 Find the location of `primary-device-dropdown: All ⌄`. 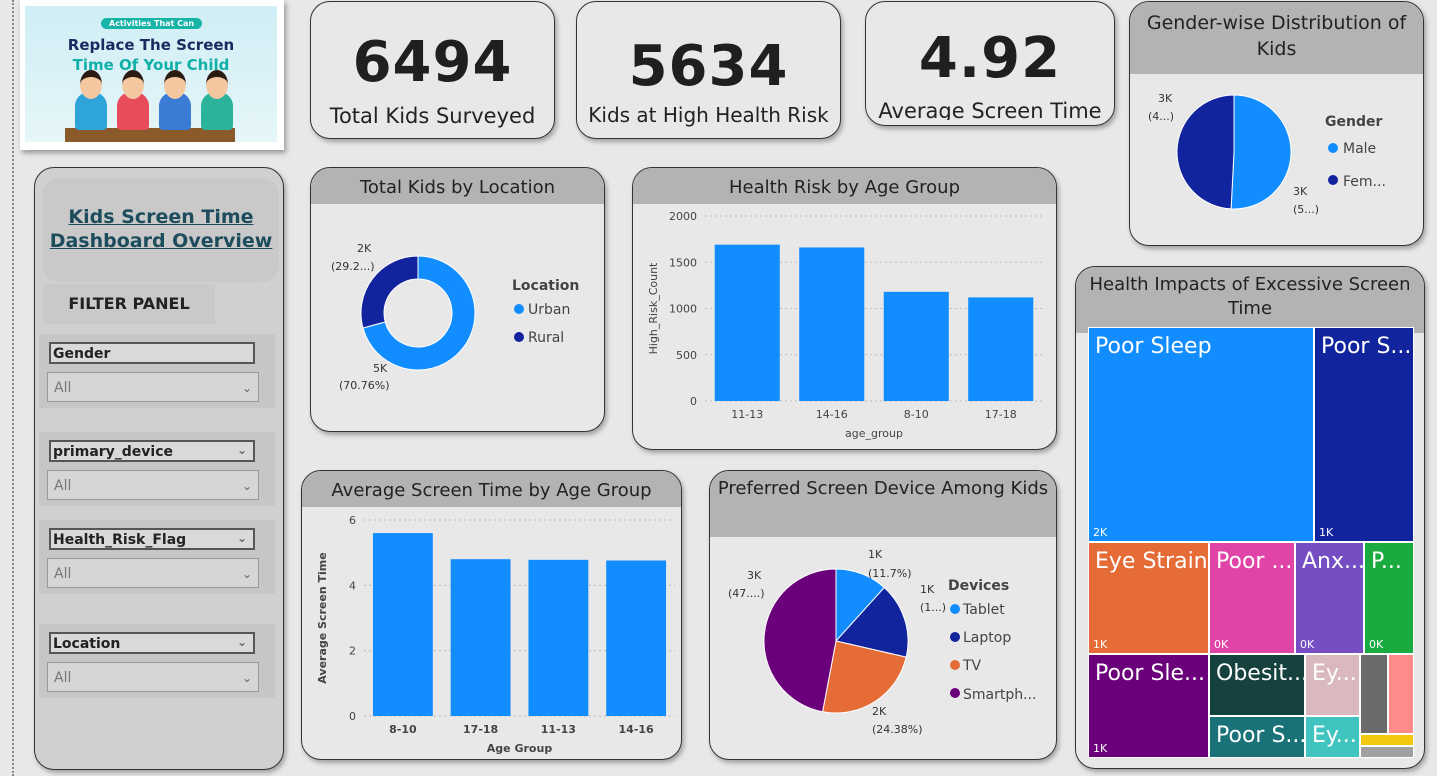

primary-device-dropdown: All ⌄ is located at coordinates (153, 485).